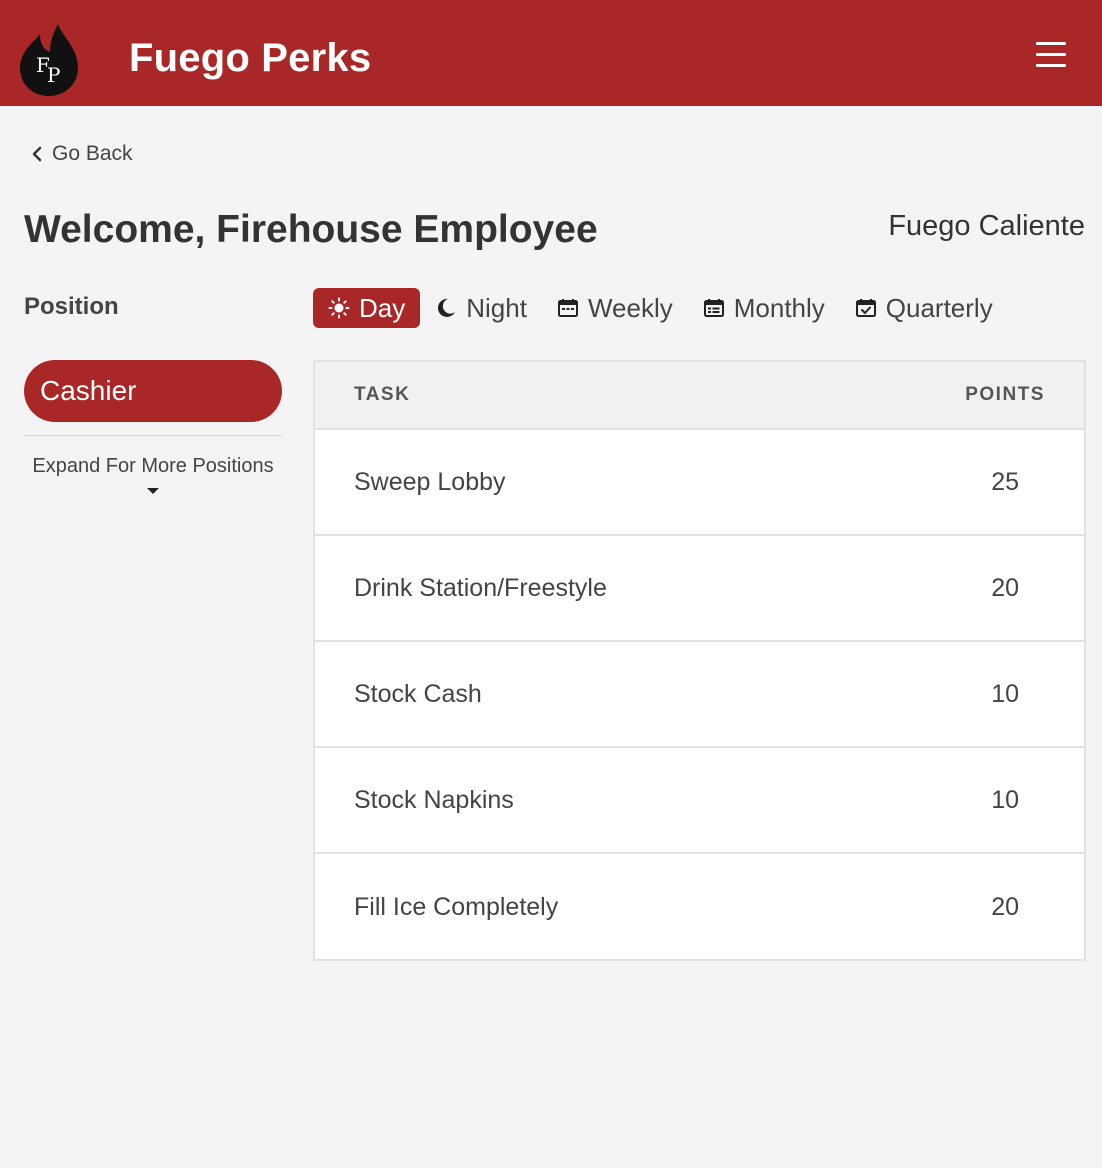  What do you see at coordinates (430, 481) in the screenshot?
I see `task-name: Sweep Lobby` at bounding box center [430, 481].